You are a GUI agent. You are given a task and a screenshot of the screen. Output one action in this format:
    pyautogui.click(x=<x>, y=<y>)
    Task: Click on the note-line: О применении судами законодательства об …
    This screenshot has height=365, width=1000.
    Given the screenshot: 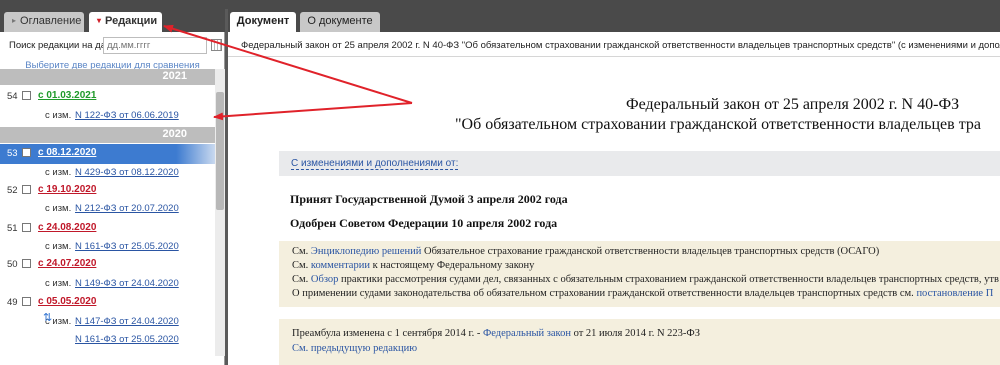 What is the action you would take?
    pyautogui.click(x=642, y=293)
    